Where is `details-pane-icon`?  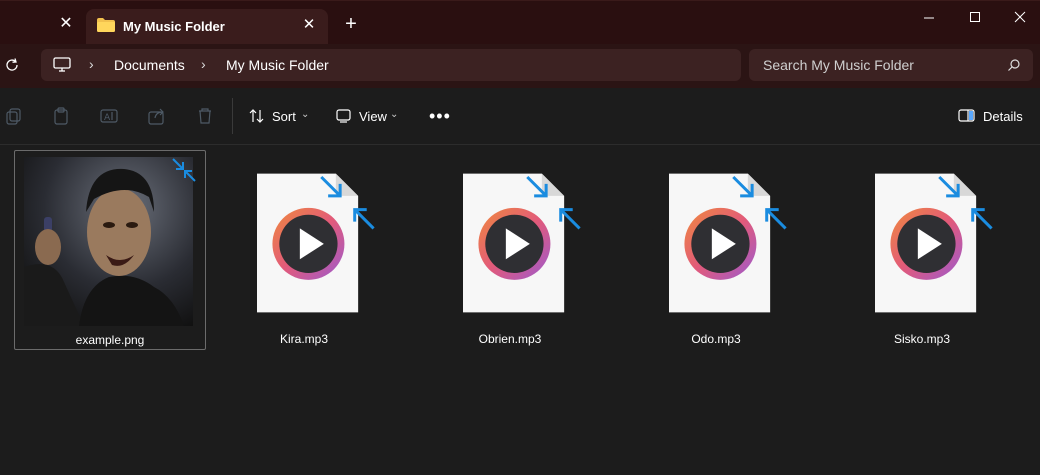
details-pane-icon is located at coordinates (966, 115).